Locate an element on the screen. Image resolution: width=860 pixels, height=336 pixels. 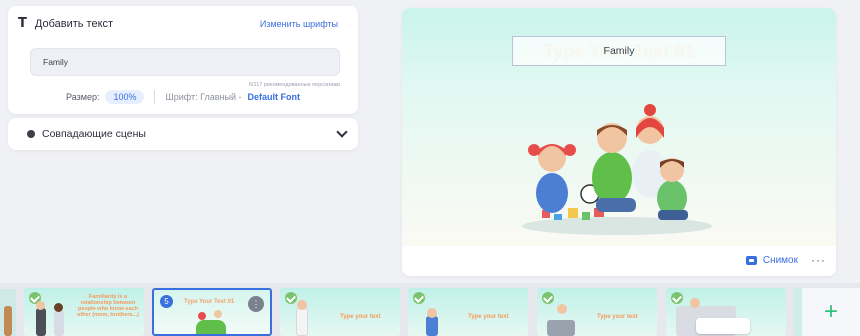
change-fonts-link: Изменить шрифты is located at coordinates (299, 24).